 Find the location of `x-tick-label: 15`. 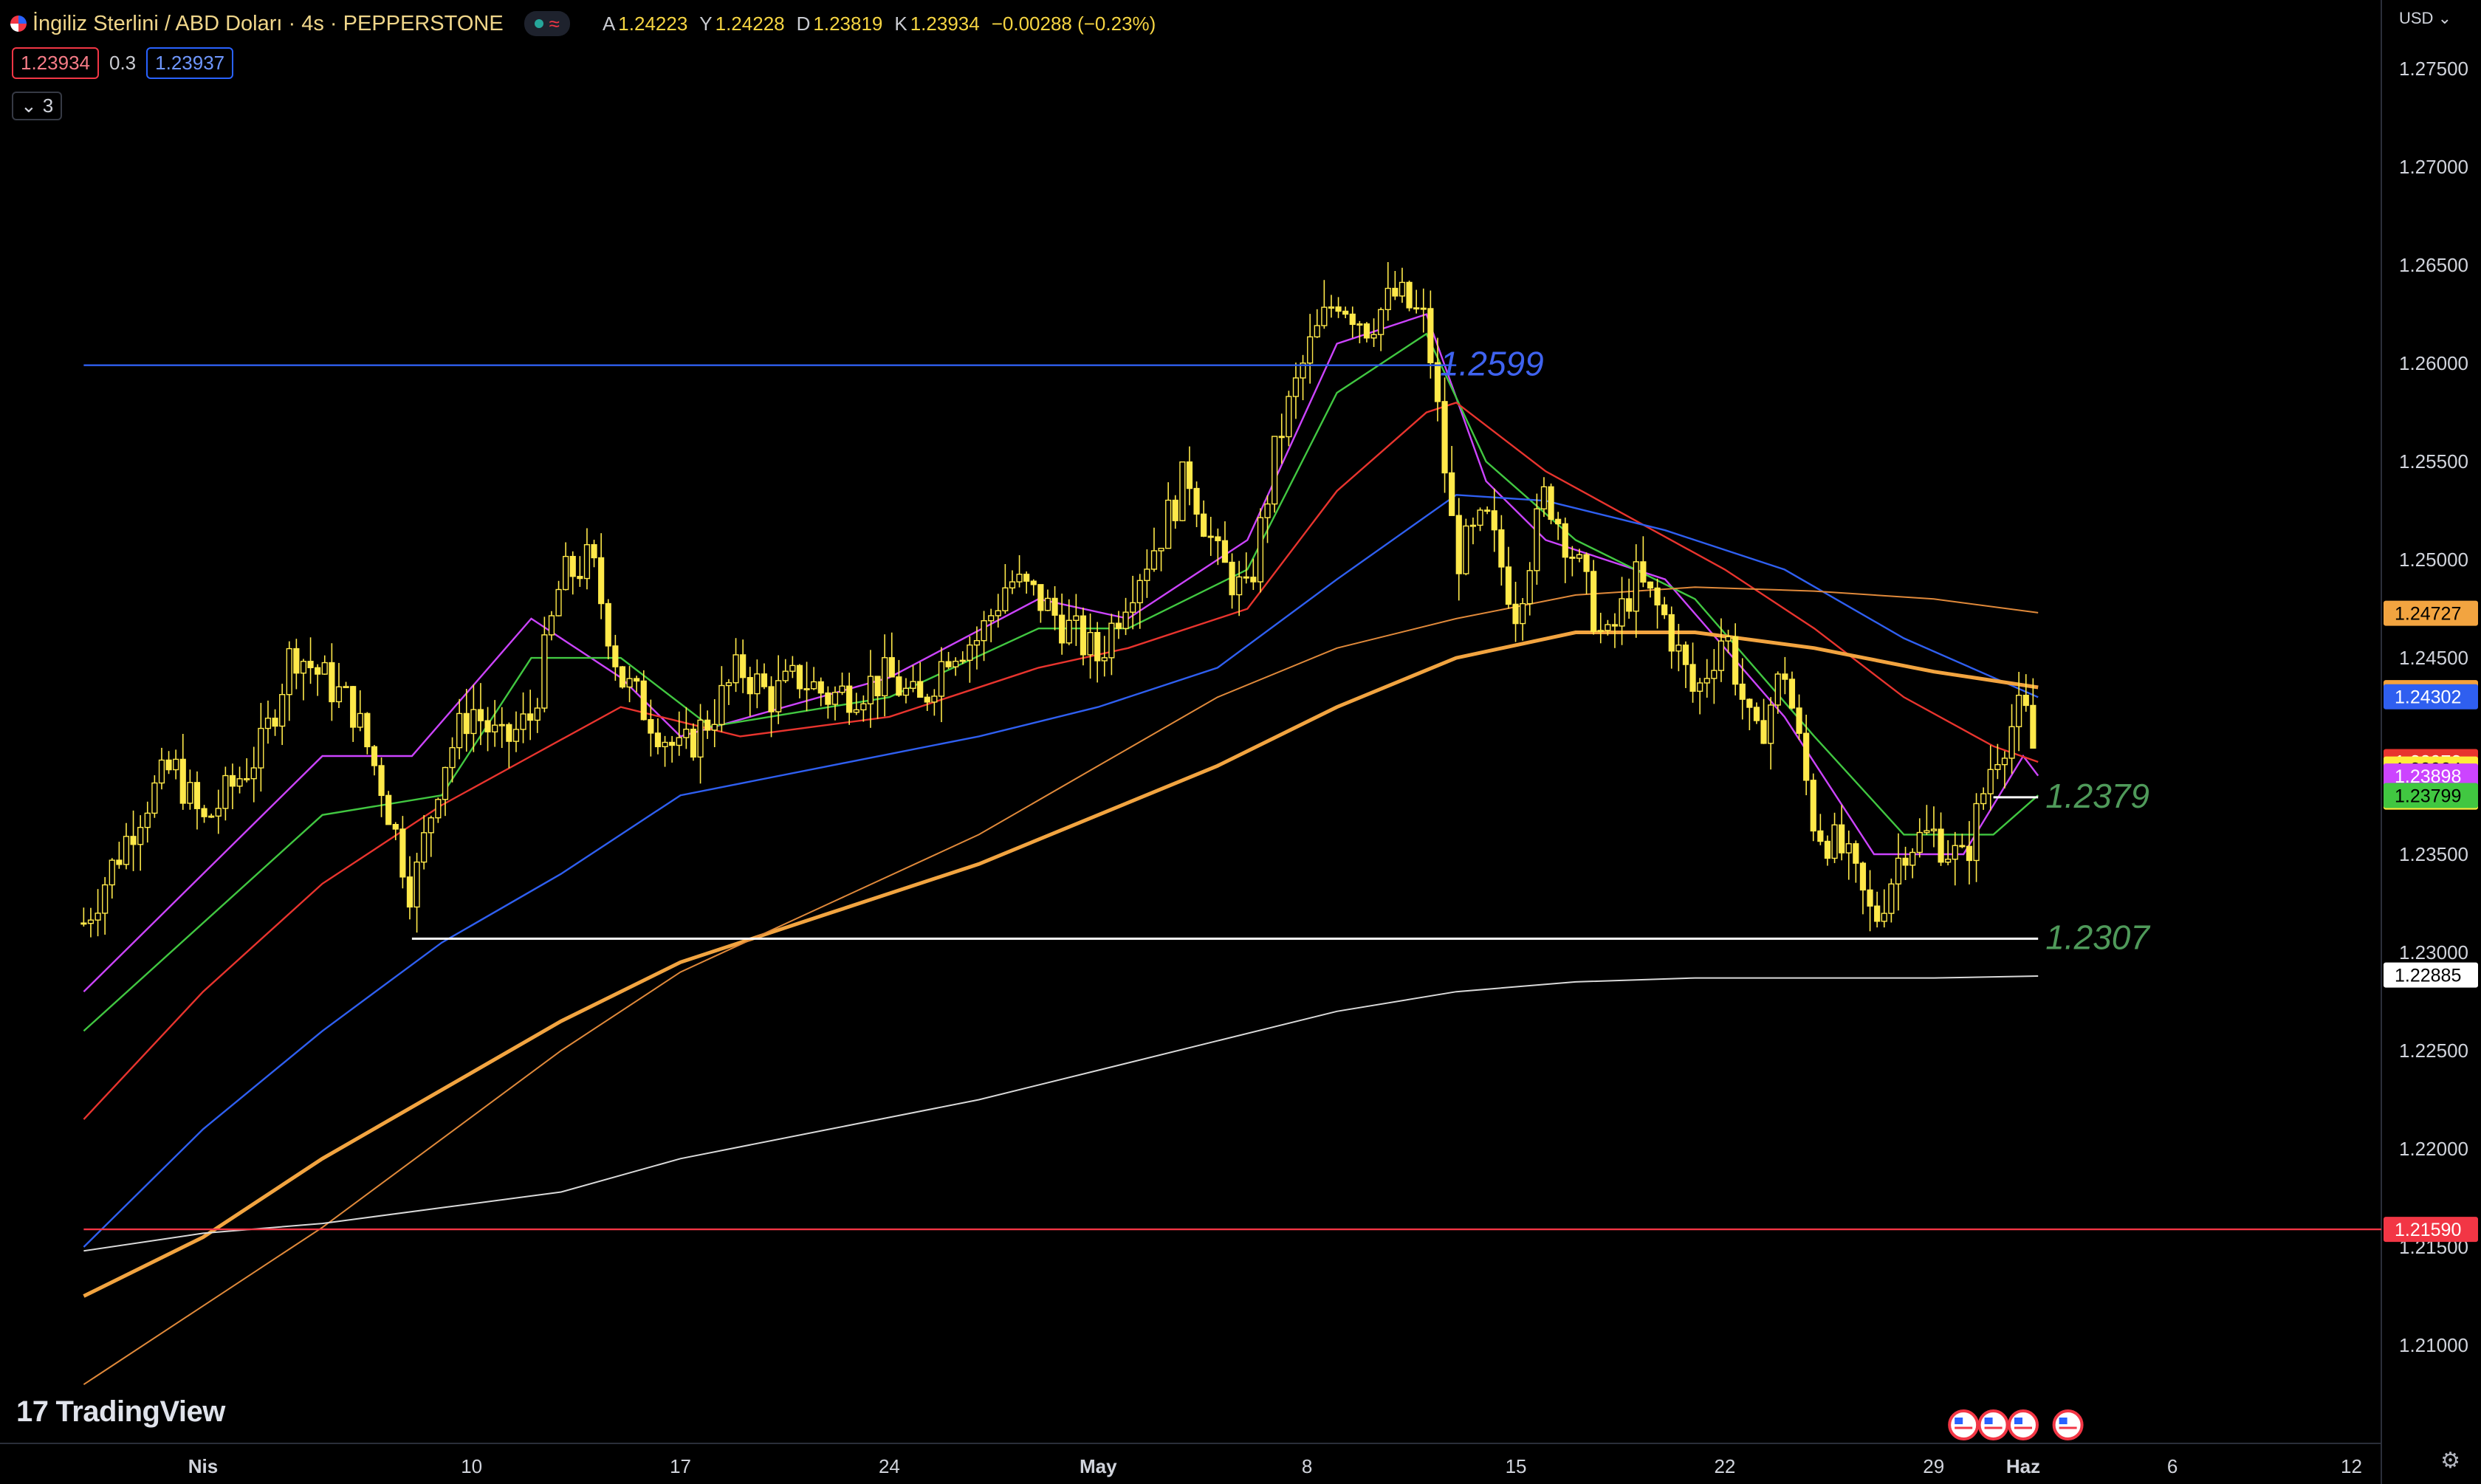

x-tick-label: 15 is located at coordinates (1516, 1466).